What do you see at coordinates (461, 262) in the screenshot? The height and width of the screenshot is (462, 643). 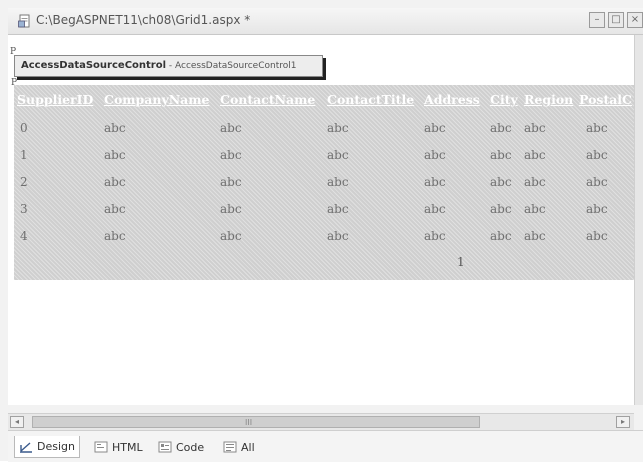 I see `pager-page-1: 1` at bounding box center [461, 262].